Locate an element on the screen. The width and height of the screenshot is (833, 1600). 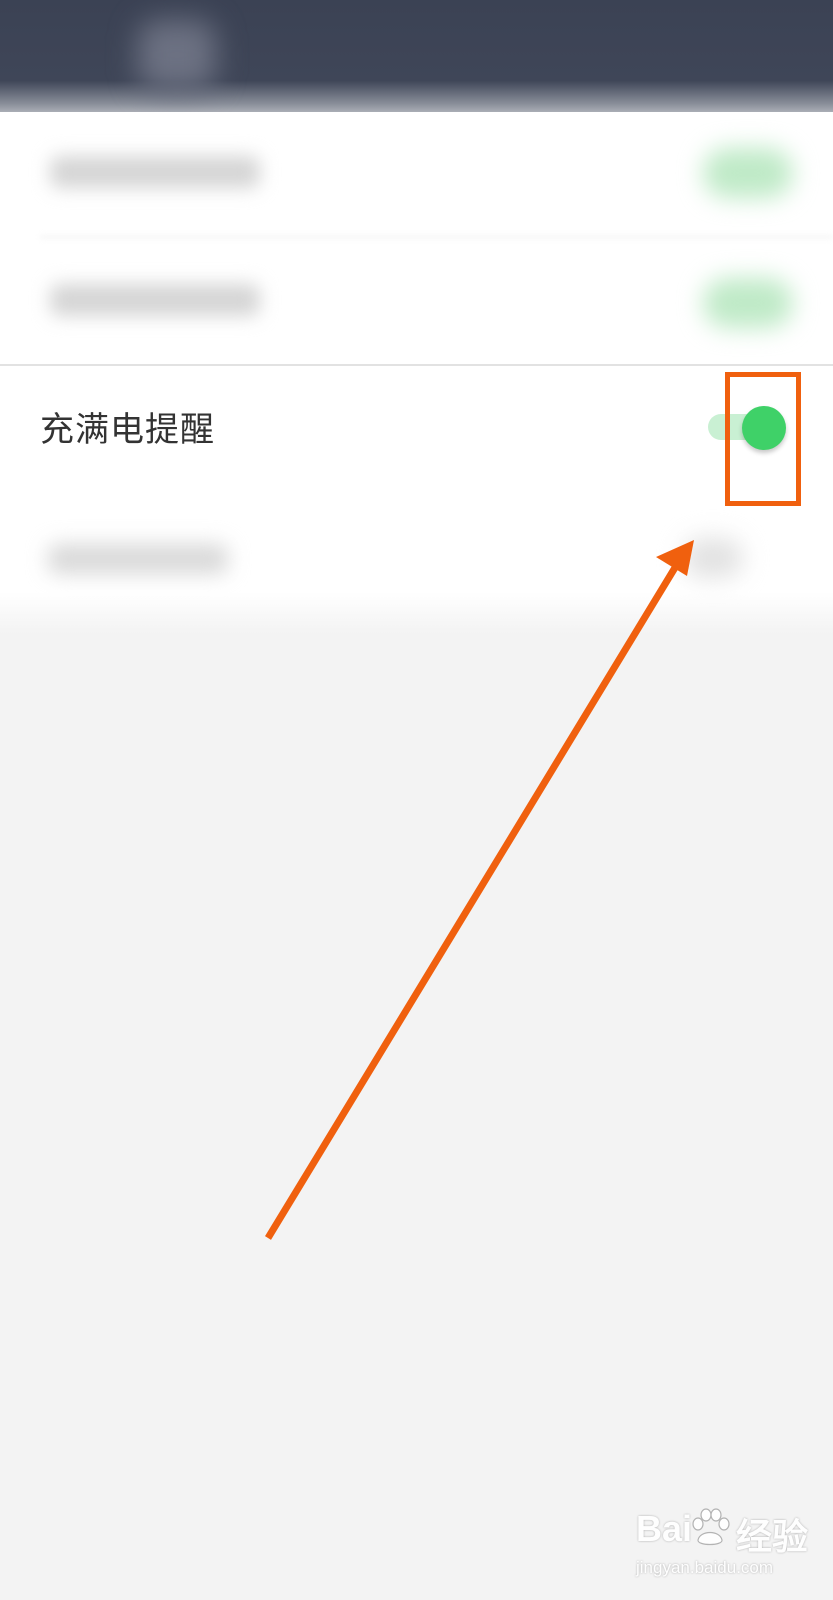
paw-icon is located at coordinates (711, 1527).